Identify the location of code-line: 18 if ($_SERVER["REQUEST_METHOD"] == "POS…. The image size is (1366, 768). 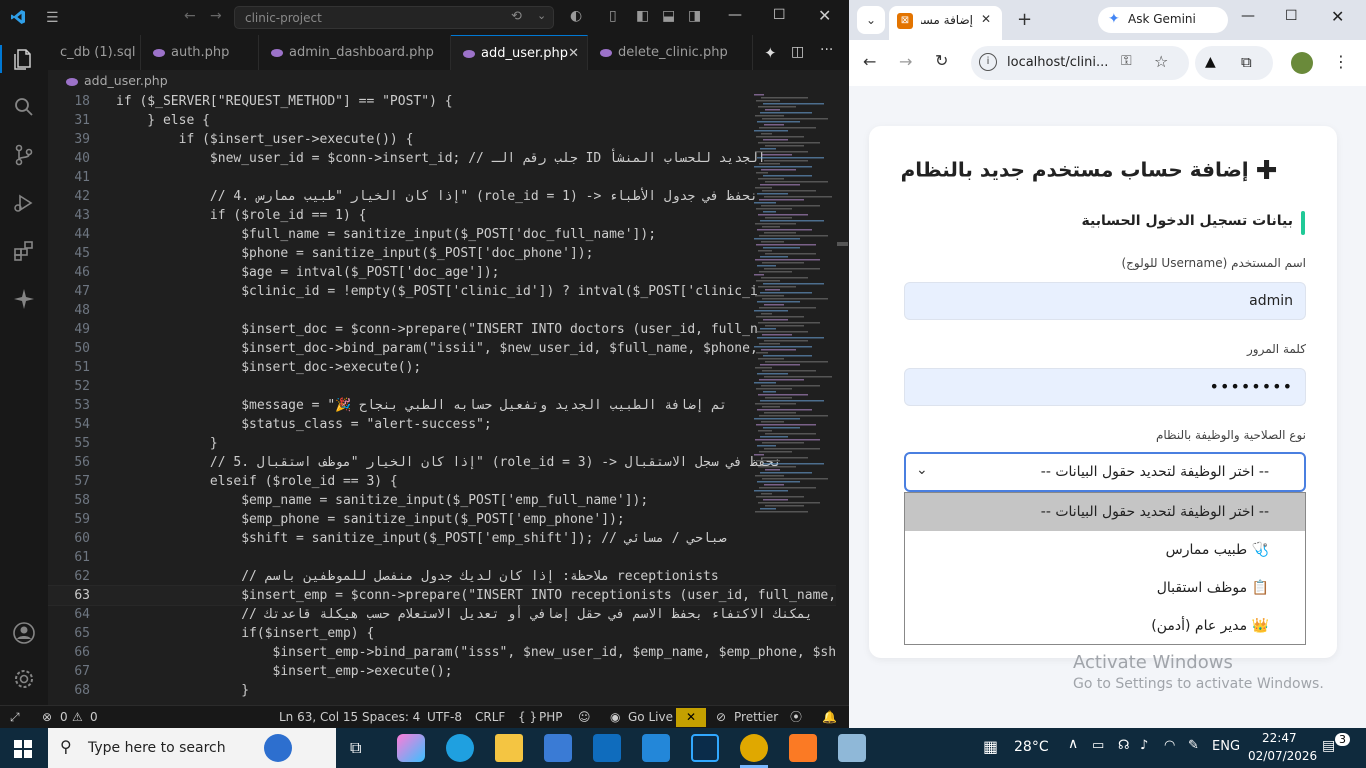
(442, 101).